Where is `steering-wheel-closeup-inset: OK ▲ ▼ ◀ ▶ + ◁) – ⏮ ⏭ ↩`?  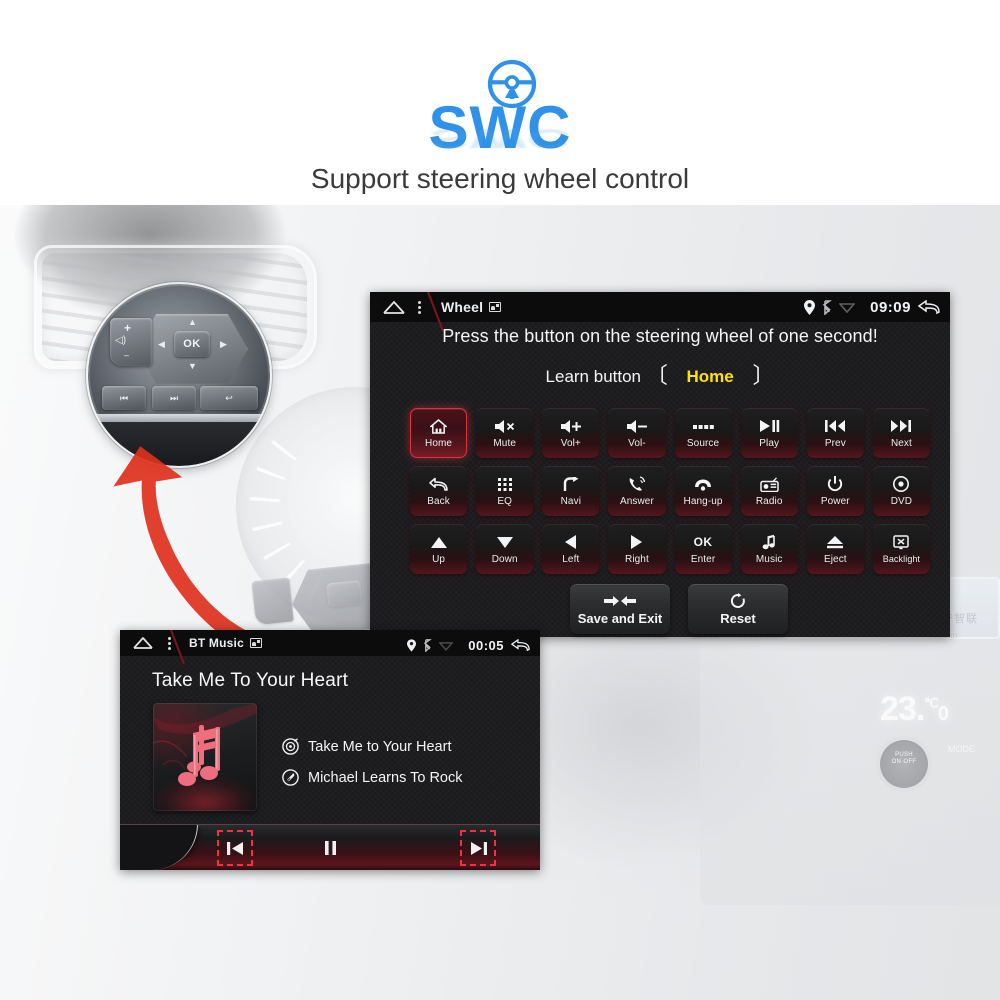
steering-wheel-closeup-inset: OK ▲ ▼ ◀ ▶ + ◁) – ⏮ ⏭ ↩ is located at coordinates (179, 375).